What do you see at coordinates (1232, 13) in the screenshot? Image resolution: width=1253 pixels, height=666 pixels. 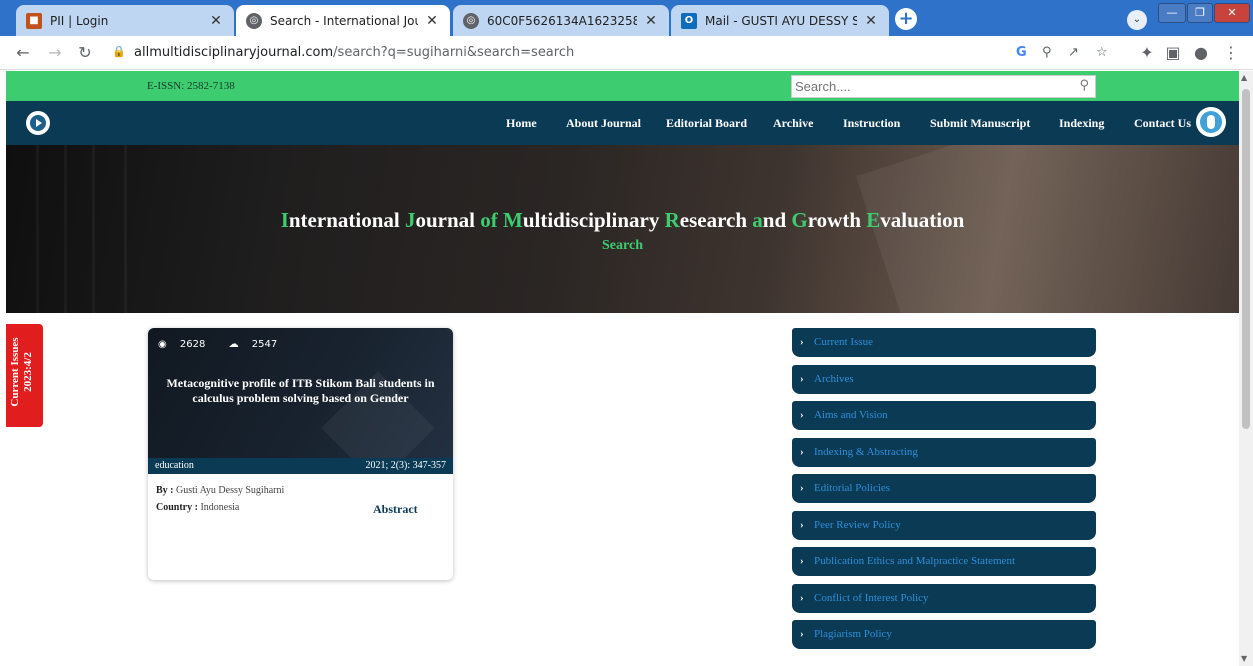 I see `close-window-button: ✕` at bounding box center [1232, 13].